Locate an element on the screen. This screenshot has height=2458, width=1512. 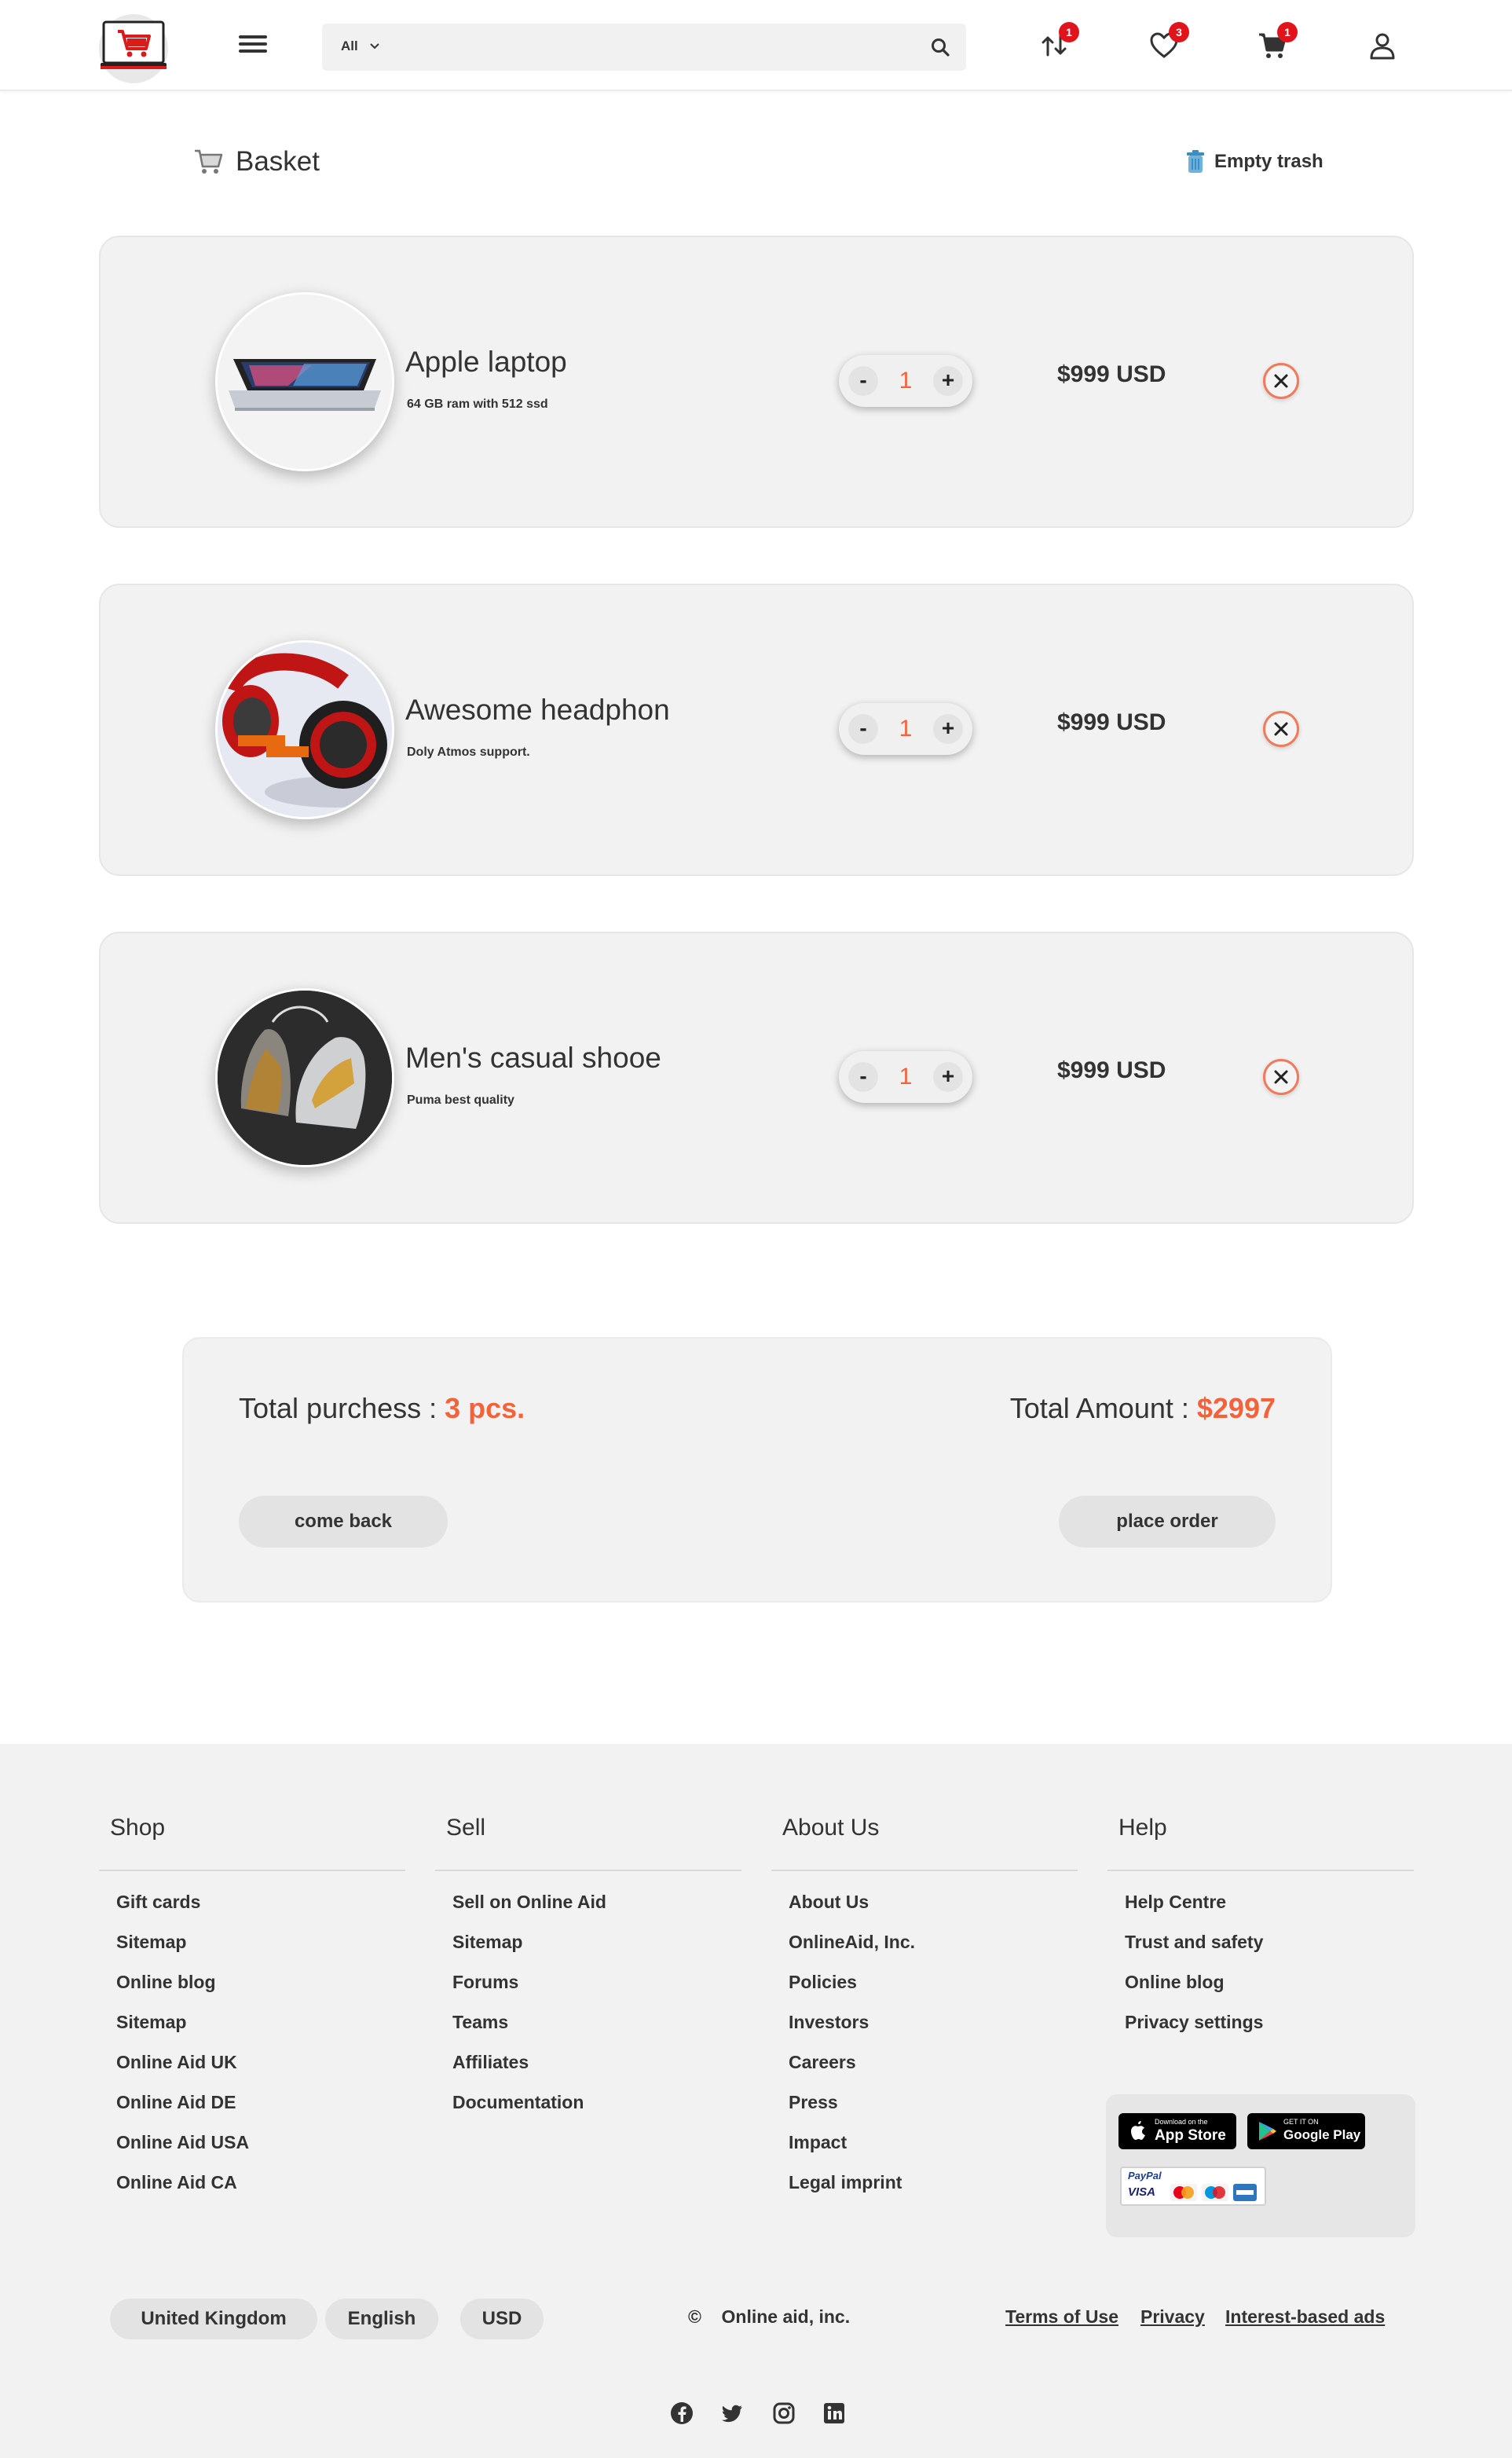
come-back-button: come back is located at coordinates (343, 1522).